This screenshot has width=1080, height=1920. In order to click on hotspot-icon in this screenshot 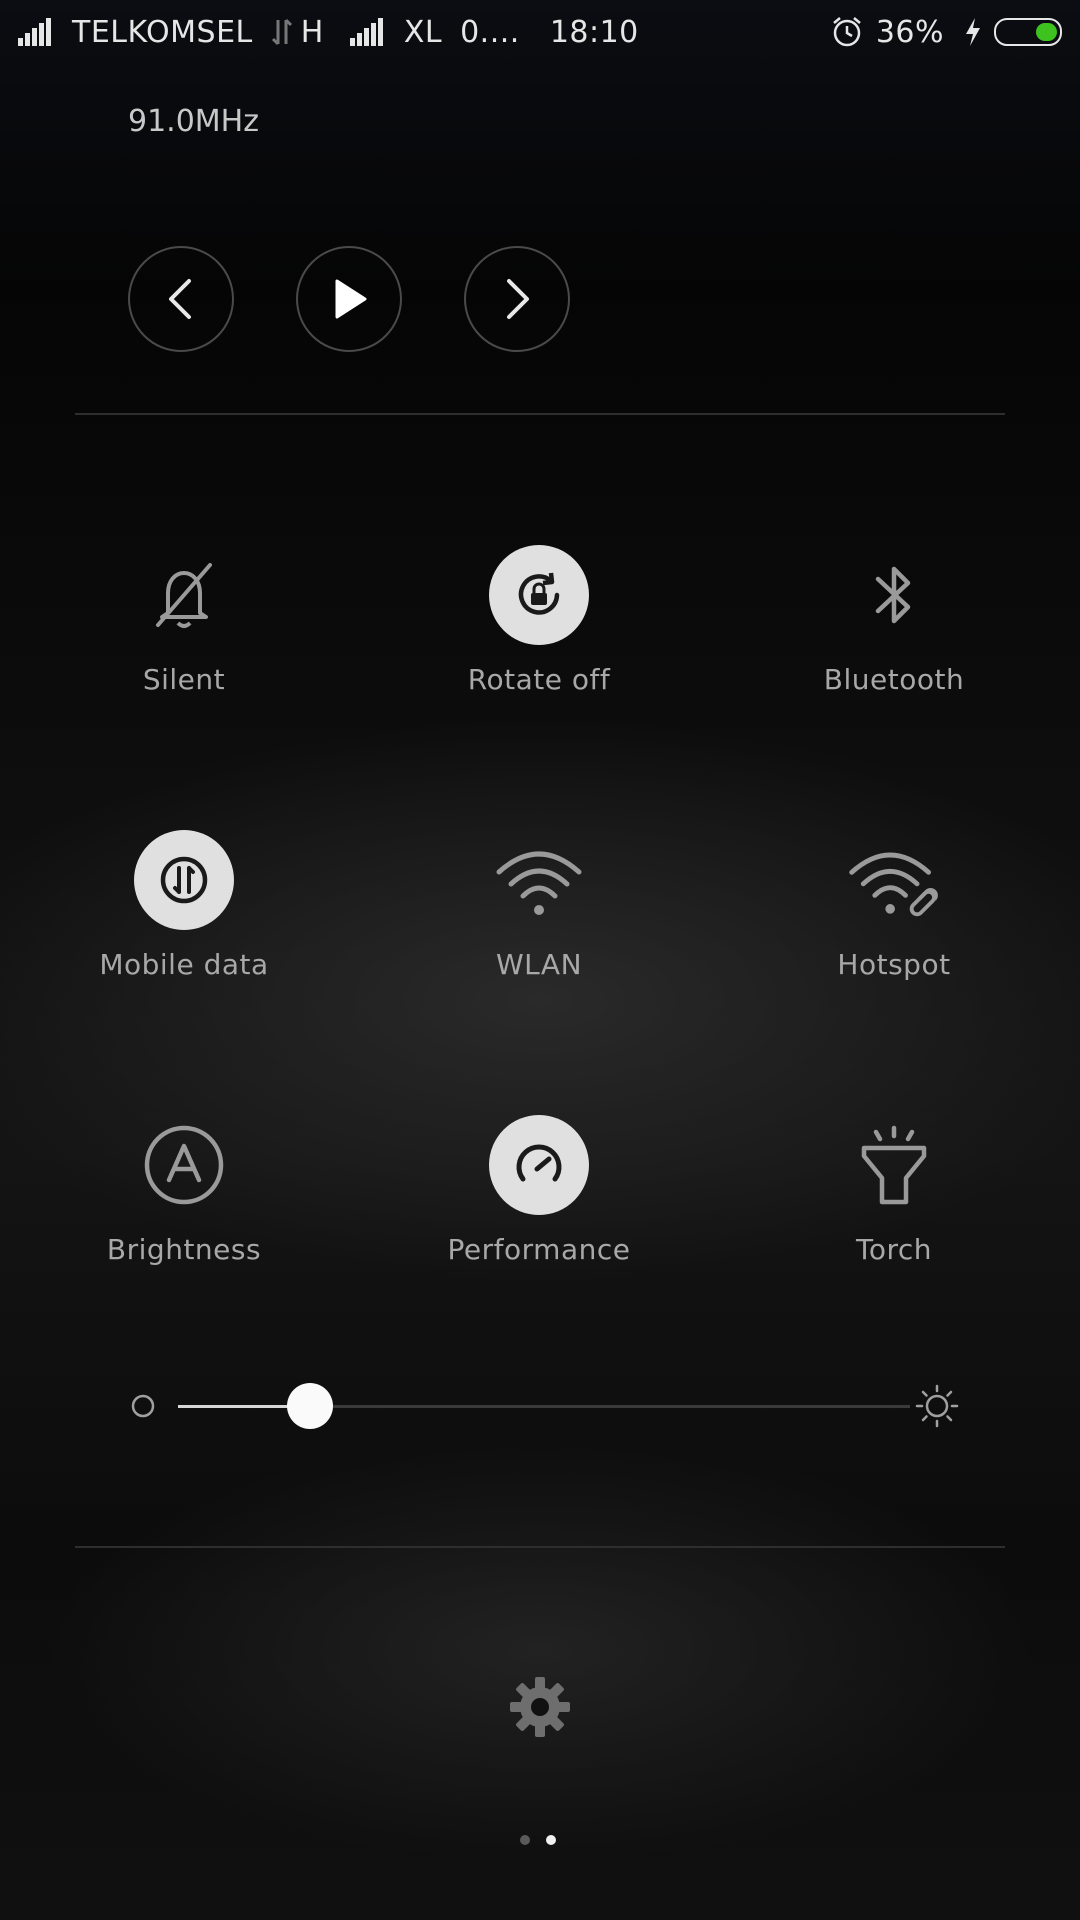, I will do `click(893, 884)`.